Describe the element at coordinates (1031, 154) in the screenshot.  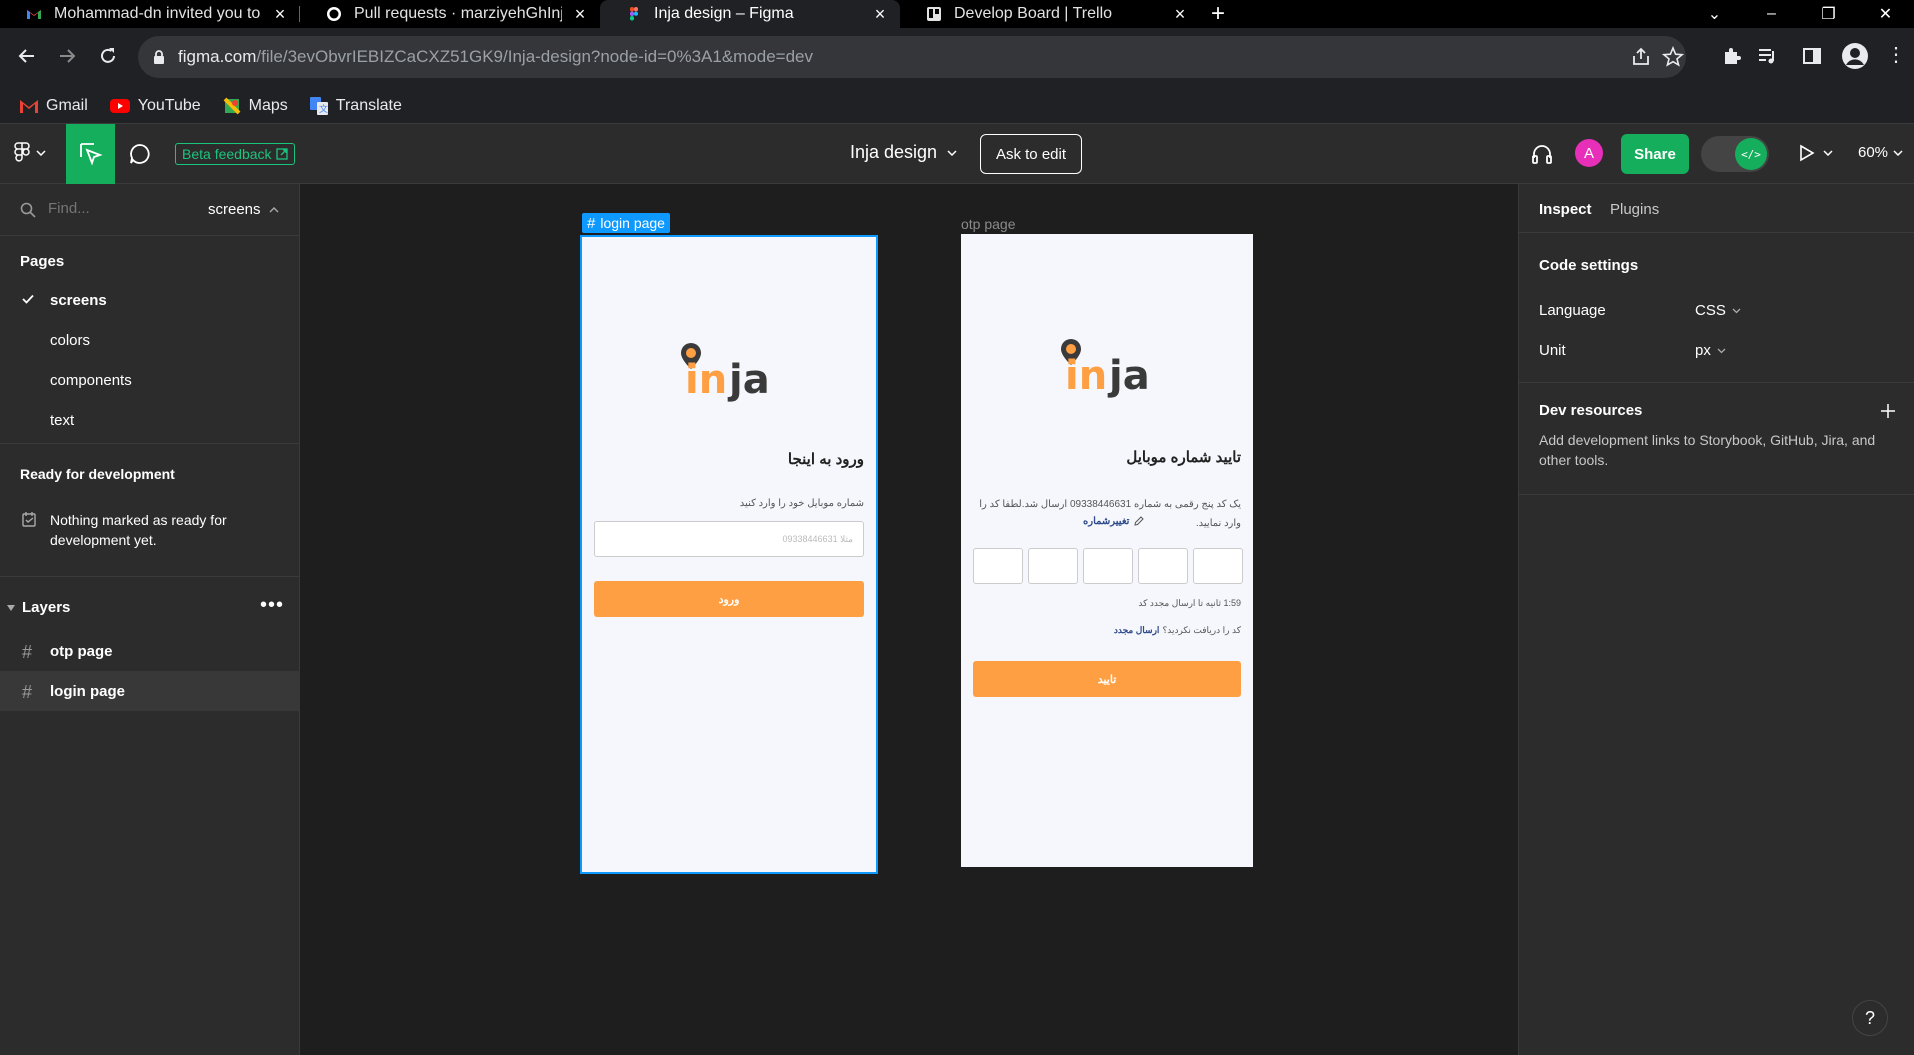
I see `ask-to-edit-button: Ask to edit` at that location.